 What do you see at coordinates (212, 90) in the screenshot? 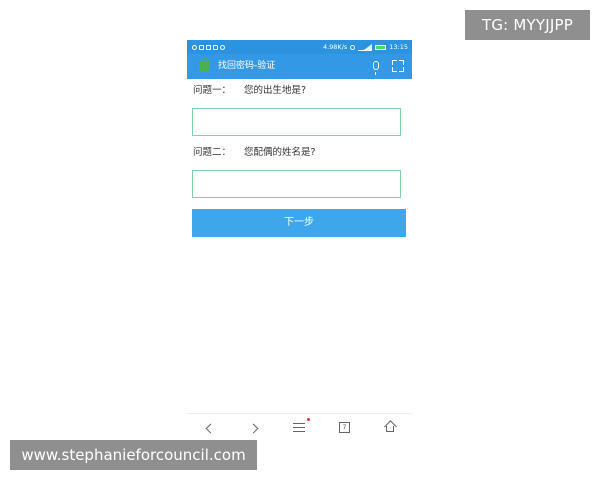
I see `question1-label: 问题一：` at bounding box center [212, 90].